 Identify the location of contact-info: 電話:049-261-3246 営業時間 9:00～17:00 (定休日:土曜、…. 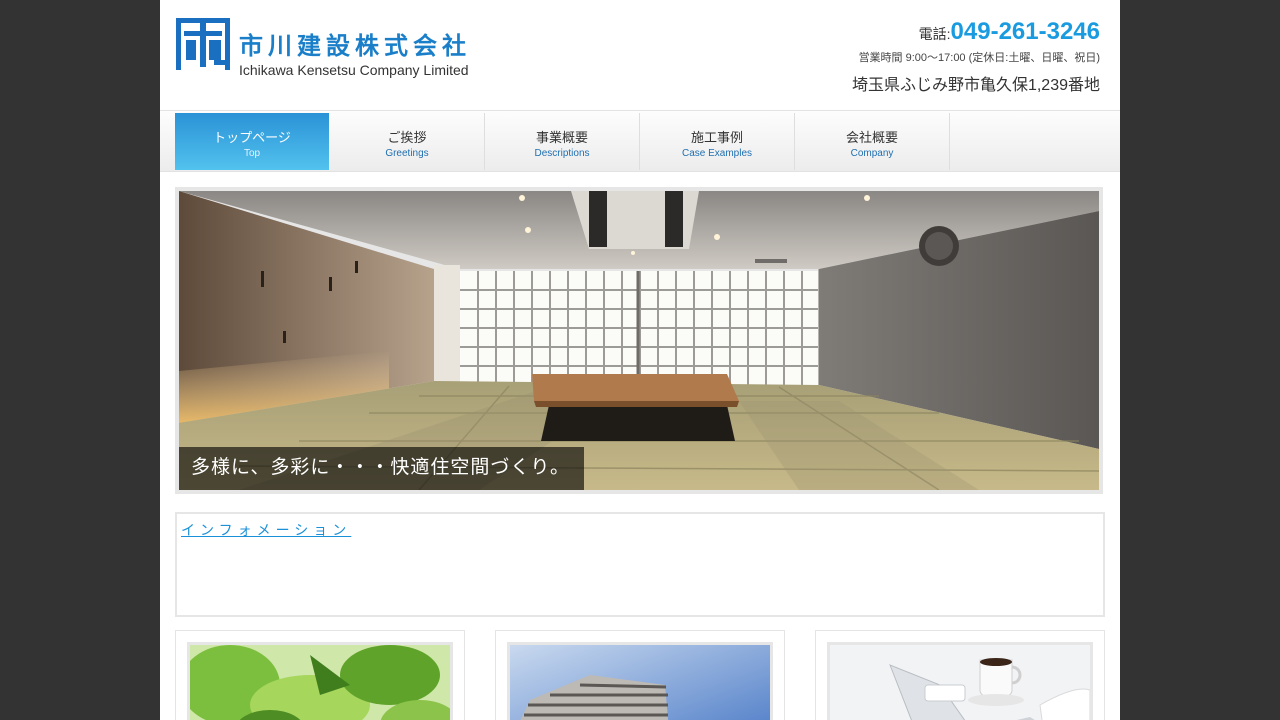
(976, 56).